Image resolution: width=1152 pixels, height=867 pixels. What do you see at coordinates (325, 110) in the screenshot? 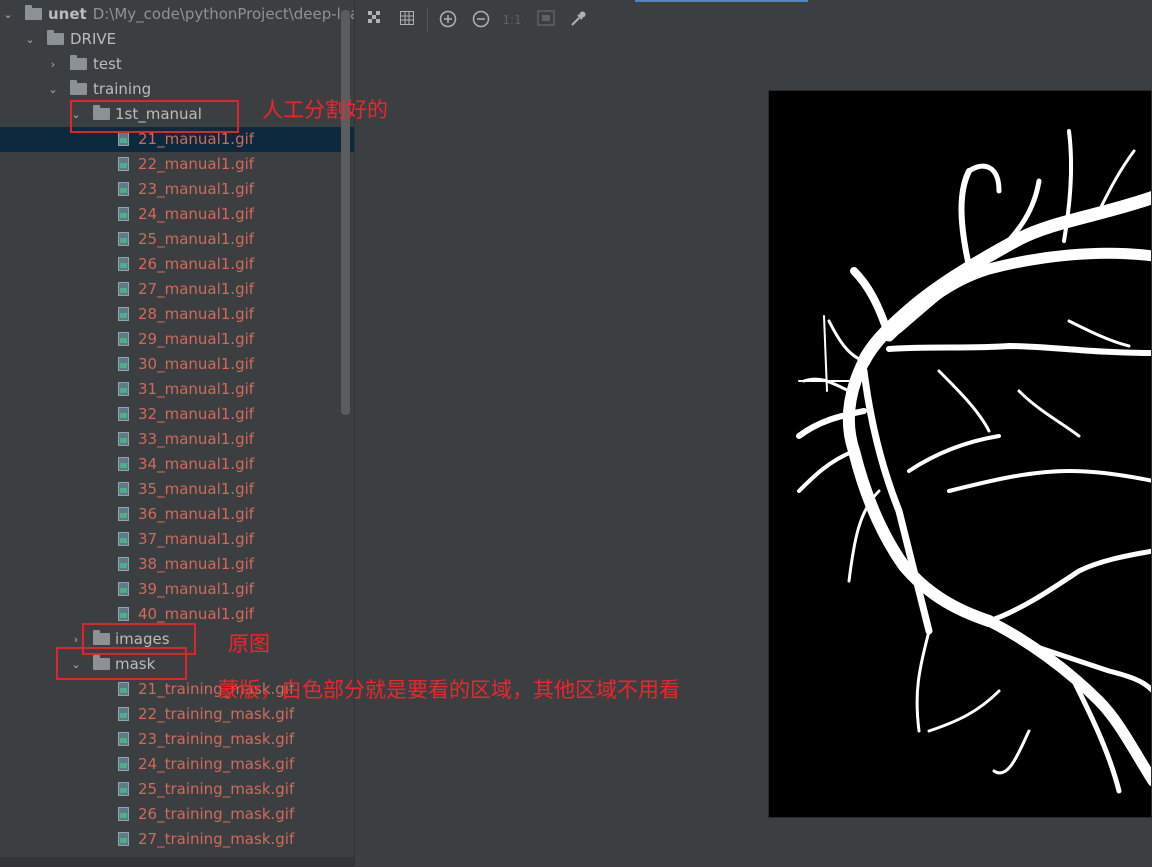
I see `annotation-manual: 人工分割好的` at bounding box center [325, 110].